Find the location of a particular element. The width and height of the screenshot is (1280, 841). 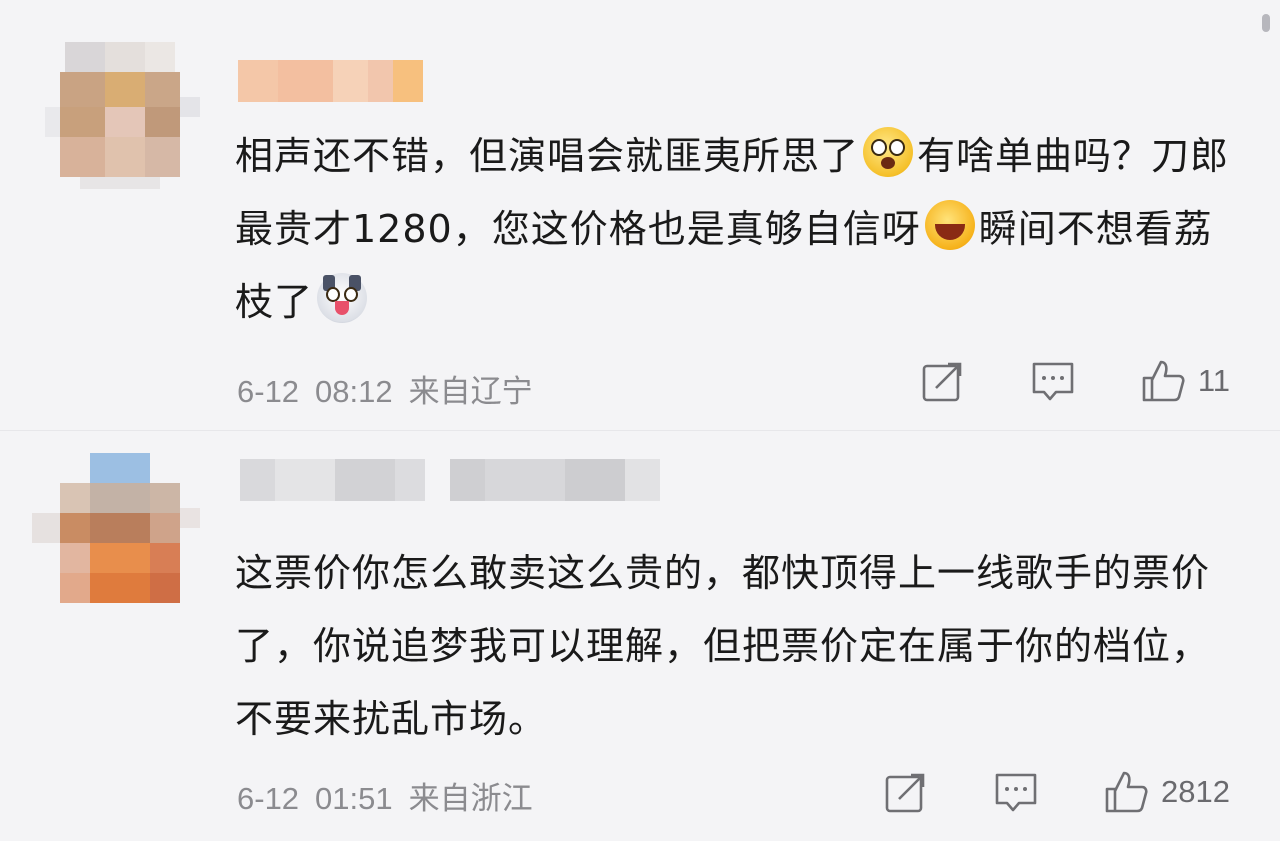

comment-meta: 6-12 01:51 来自浙江 is located at coordinates (393, 795).